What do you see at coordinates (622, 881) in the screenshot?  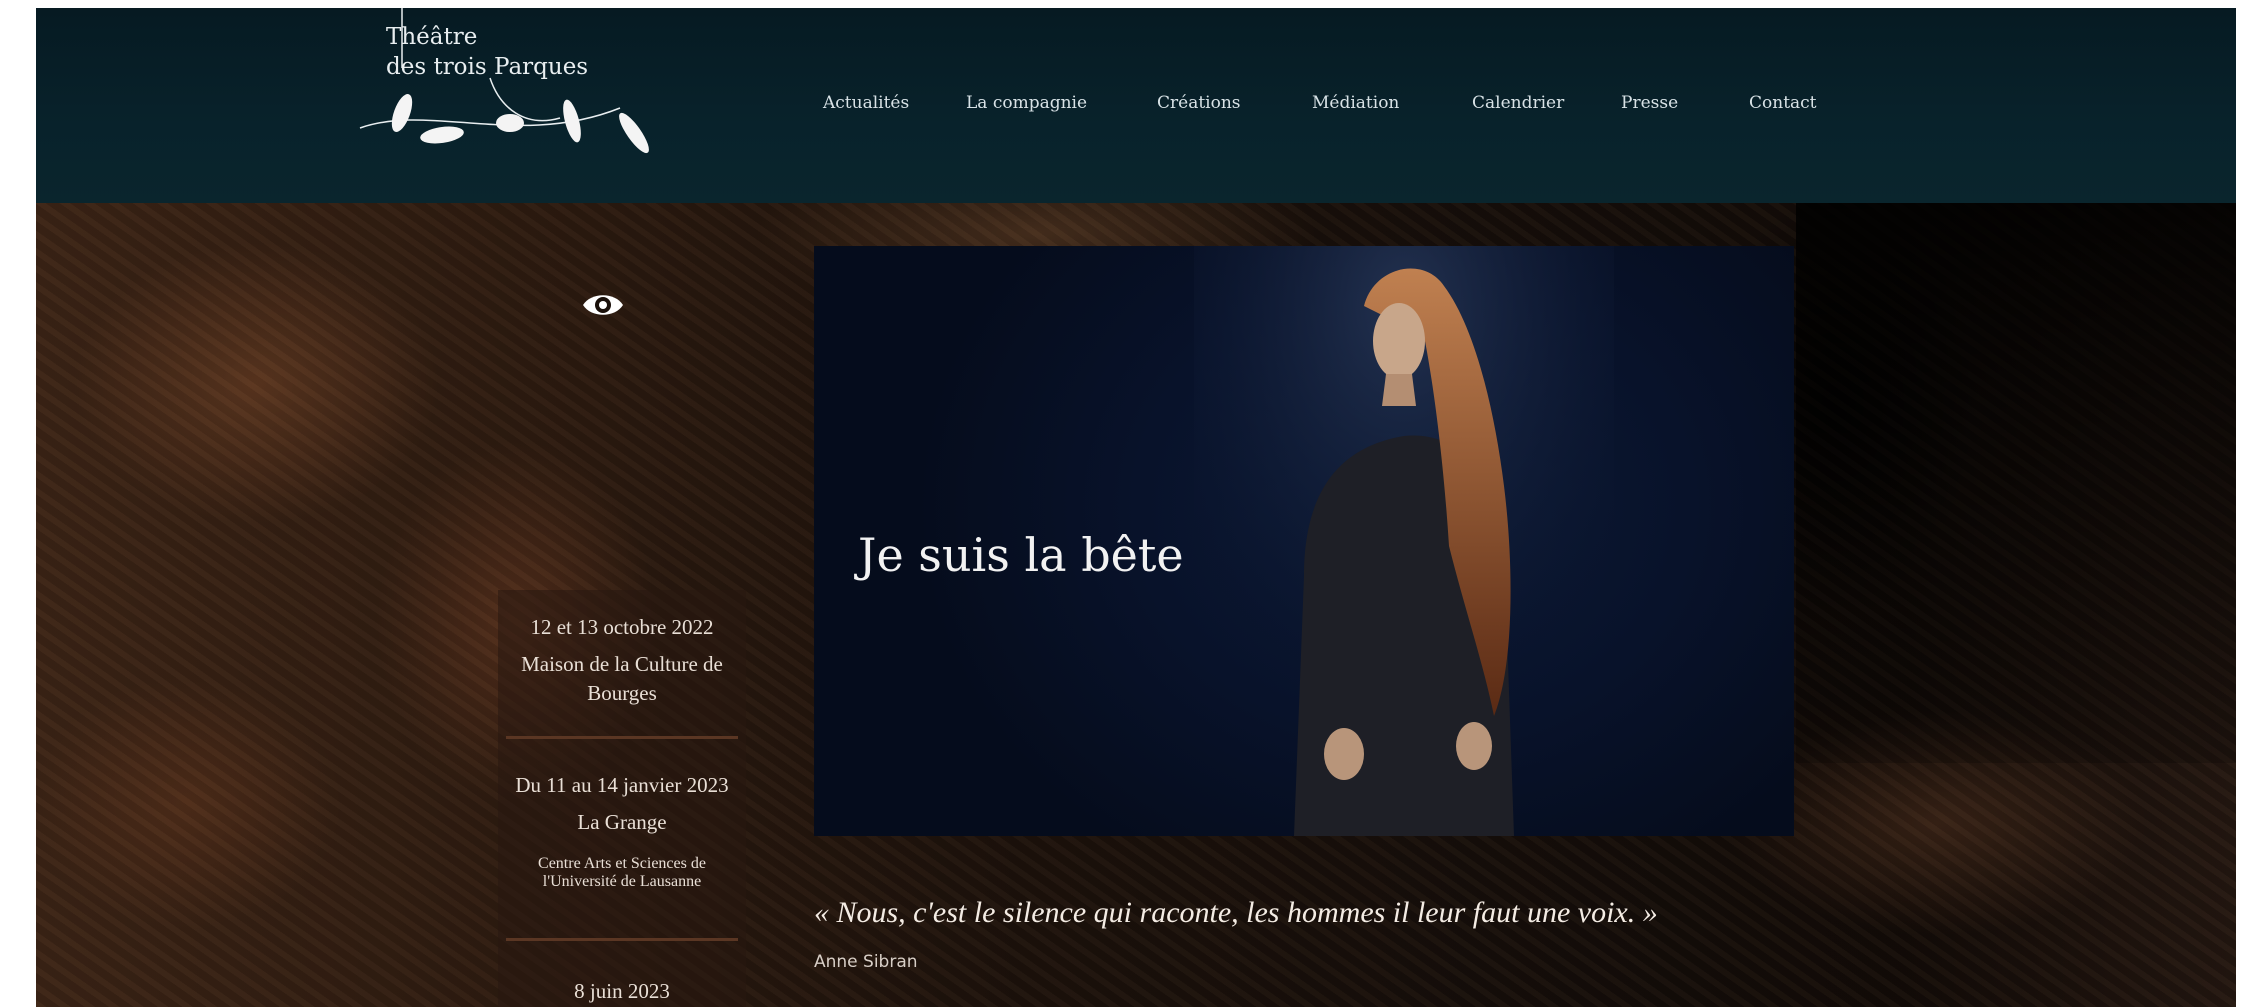 I see `venue-subtext: l'Université de Lausanne` at bounding box center [622, 881].